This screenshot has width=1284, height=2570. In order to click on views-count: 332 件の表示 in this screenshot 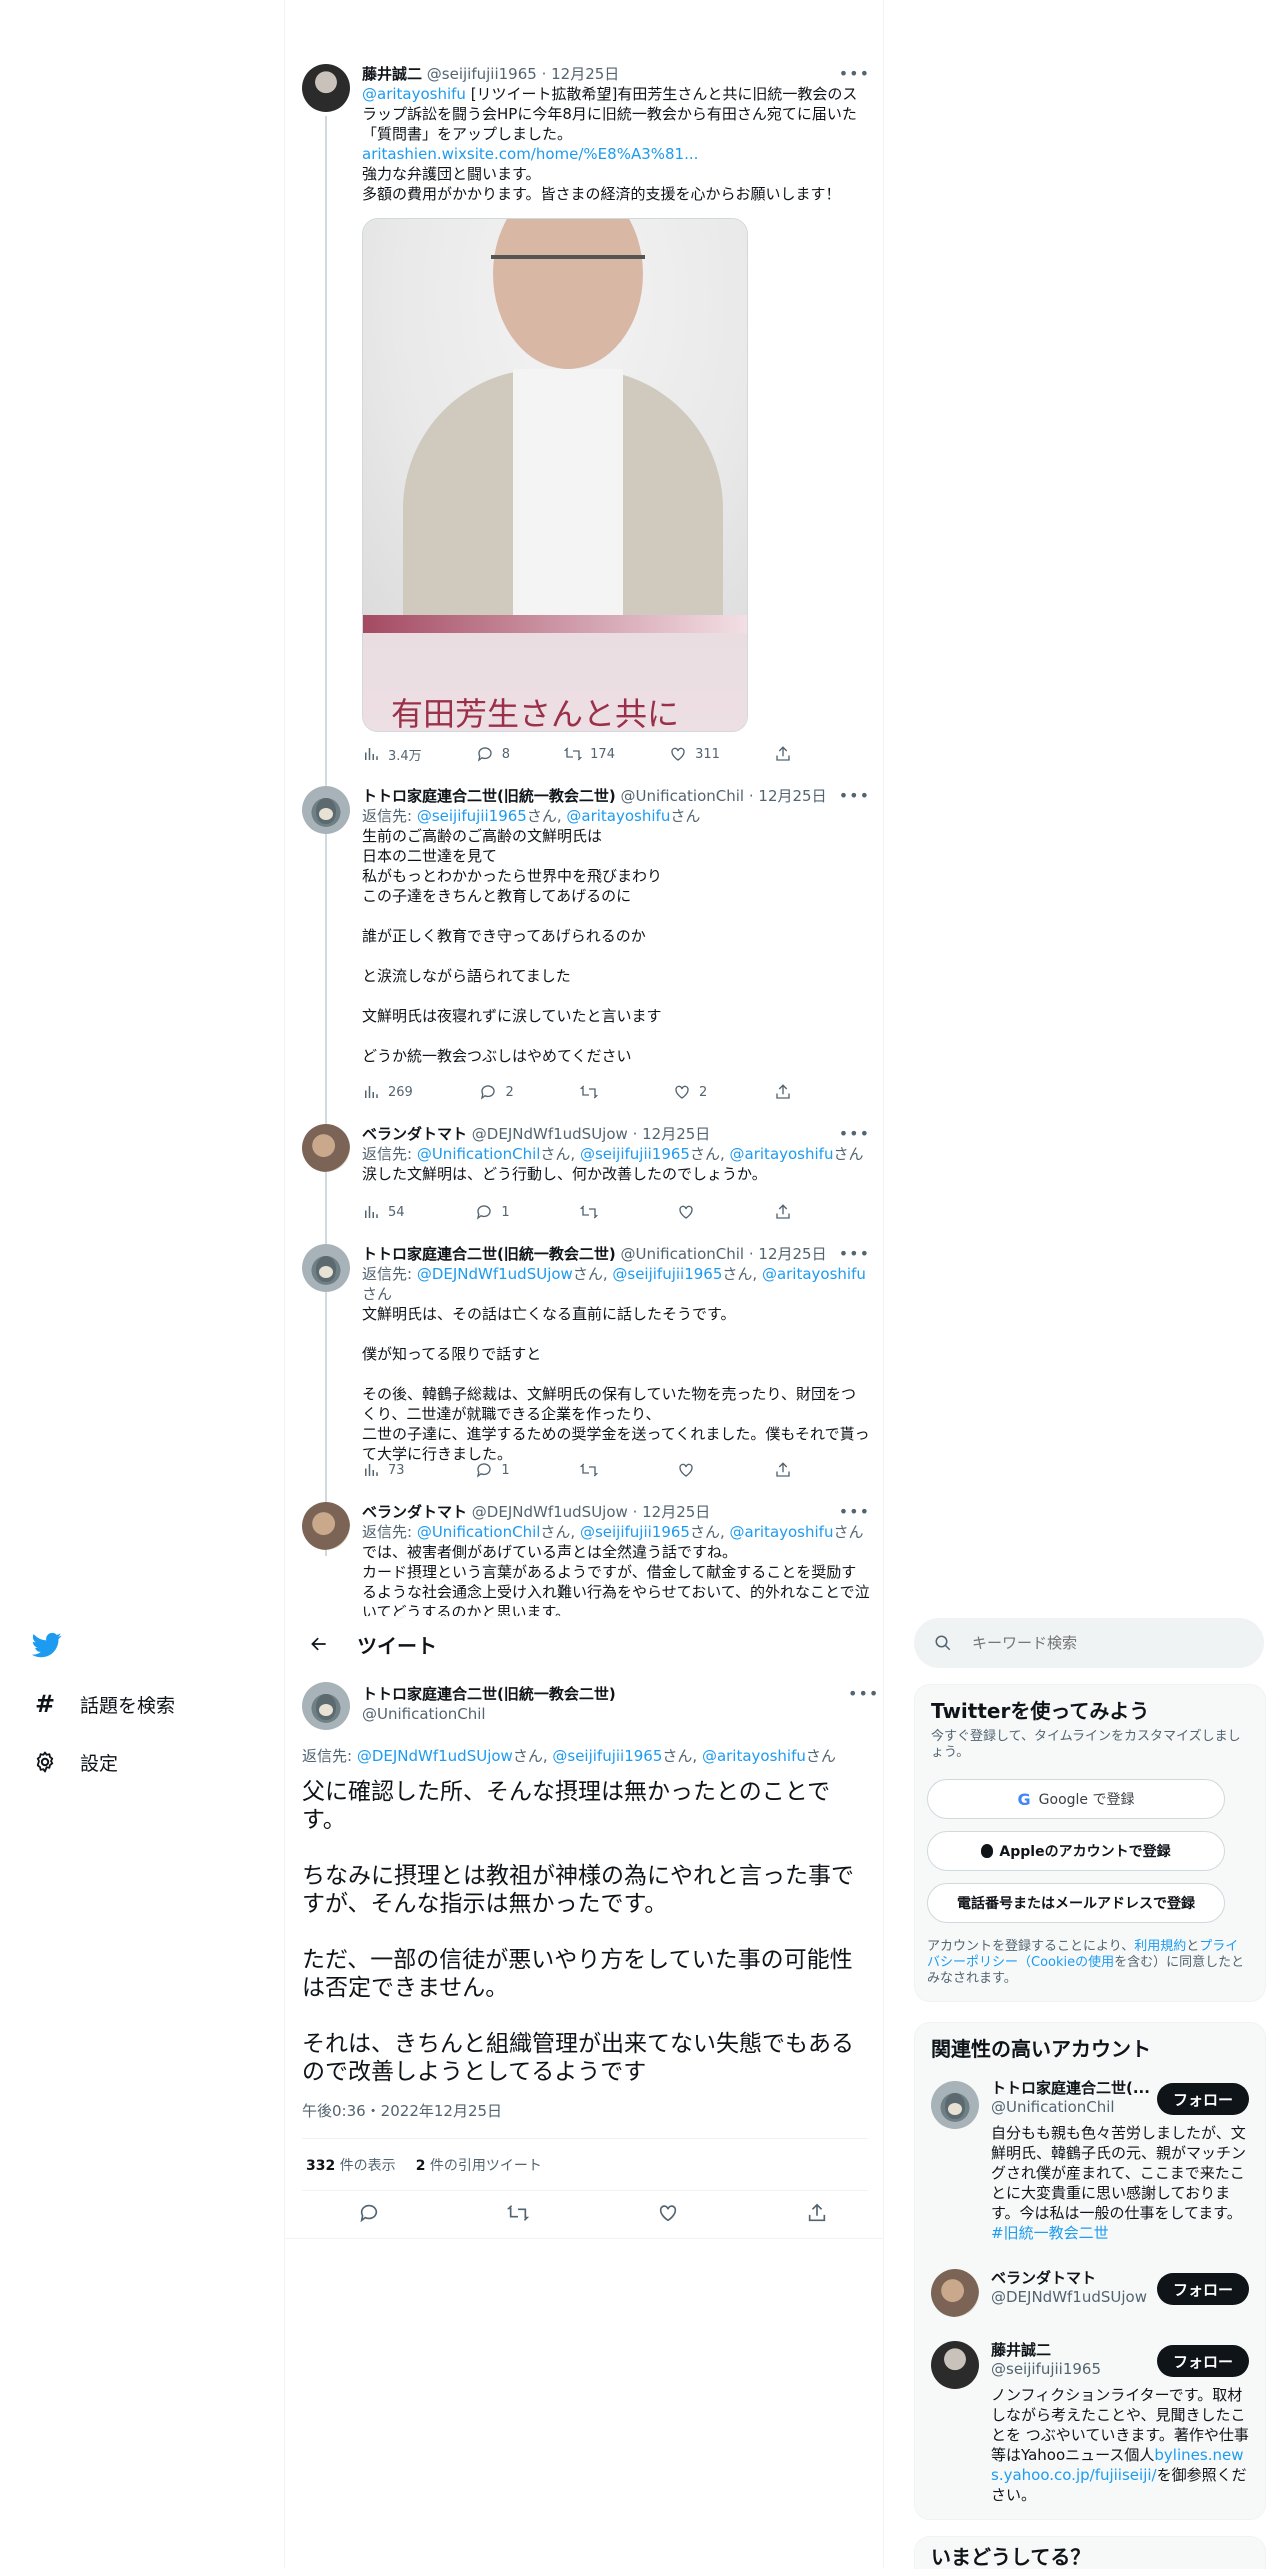, I will do `click(351, 2165)`.